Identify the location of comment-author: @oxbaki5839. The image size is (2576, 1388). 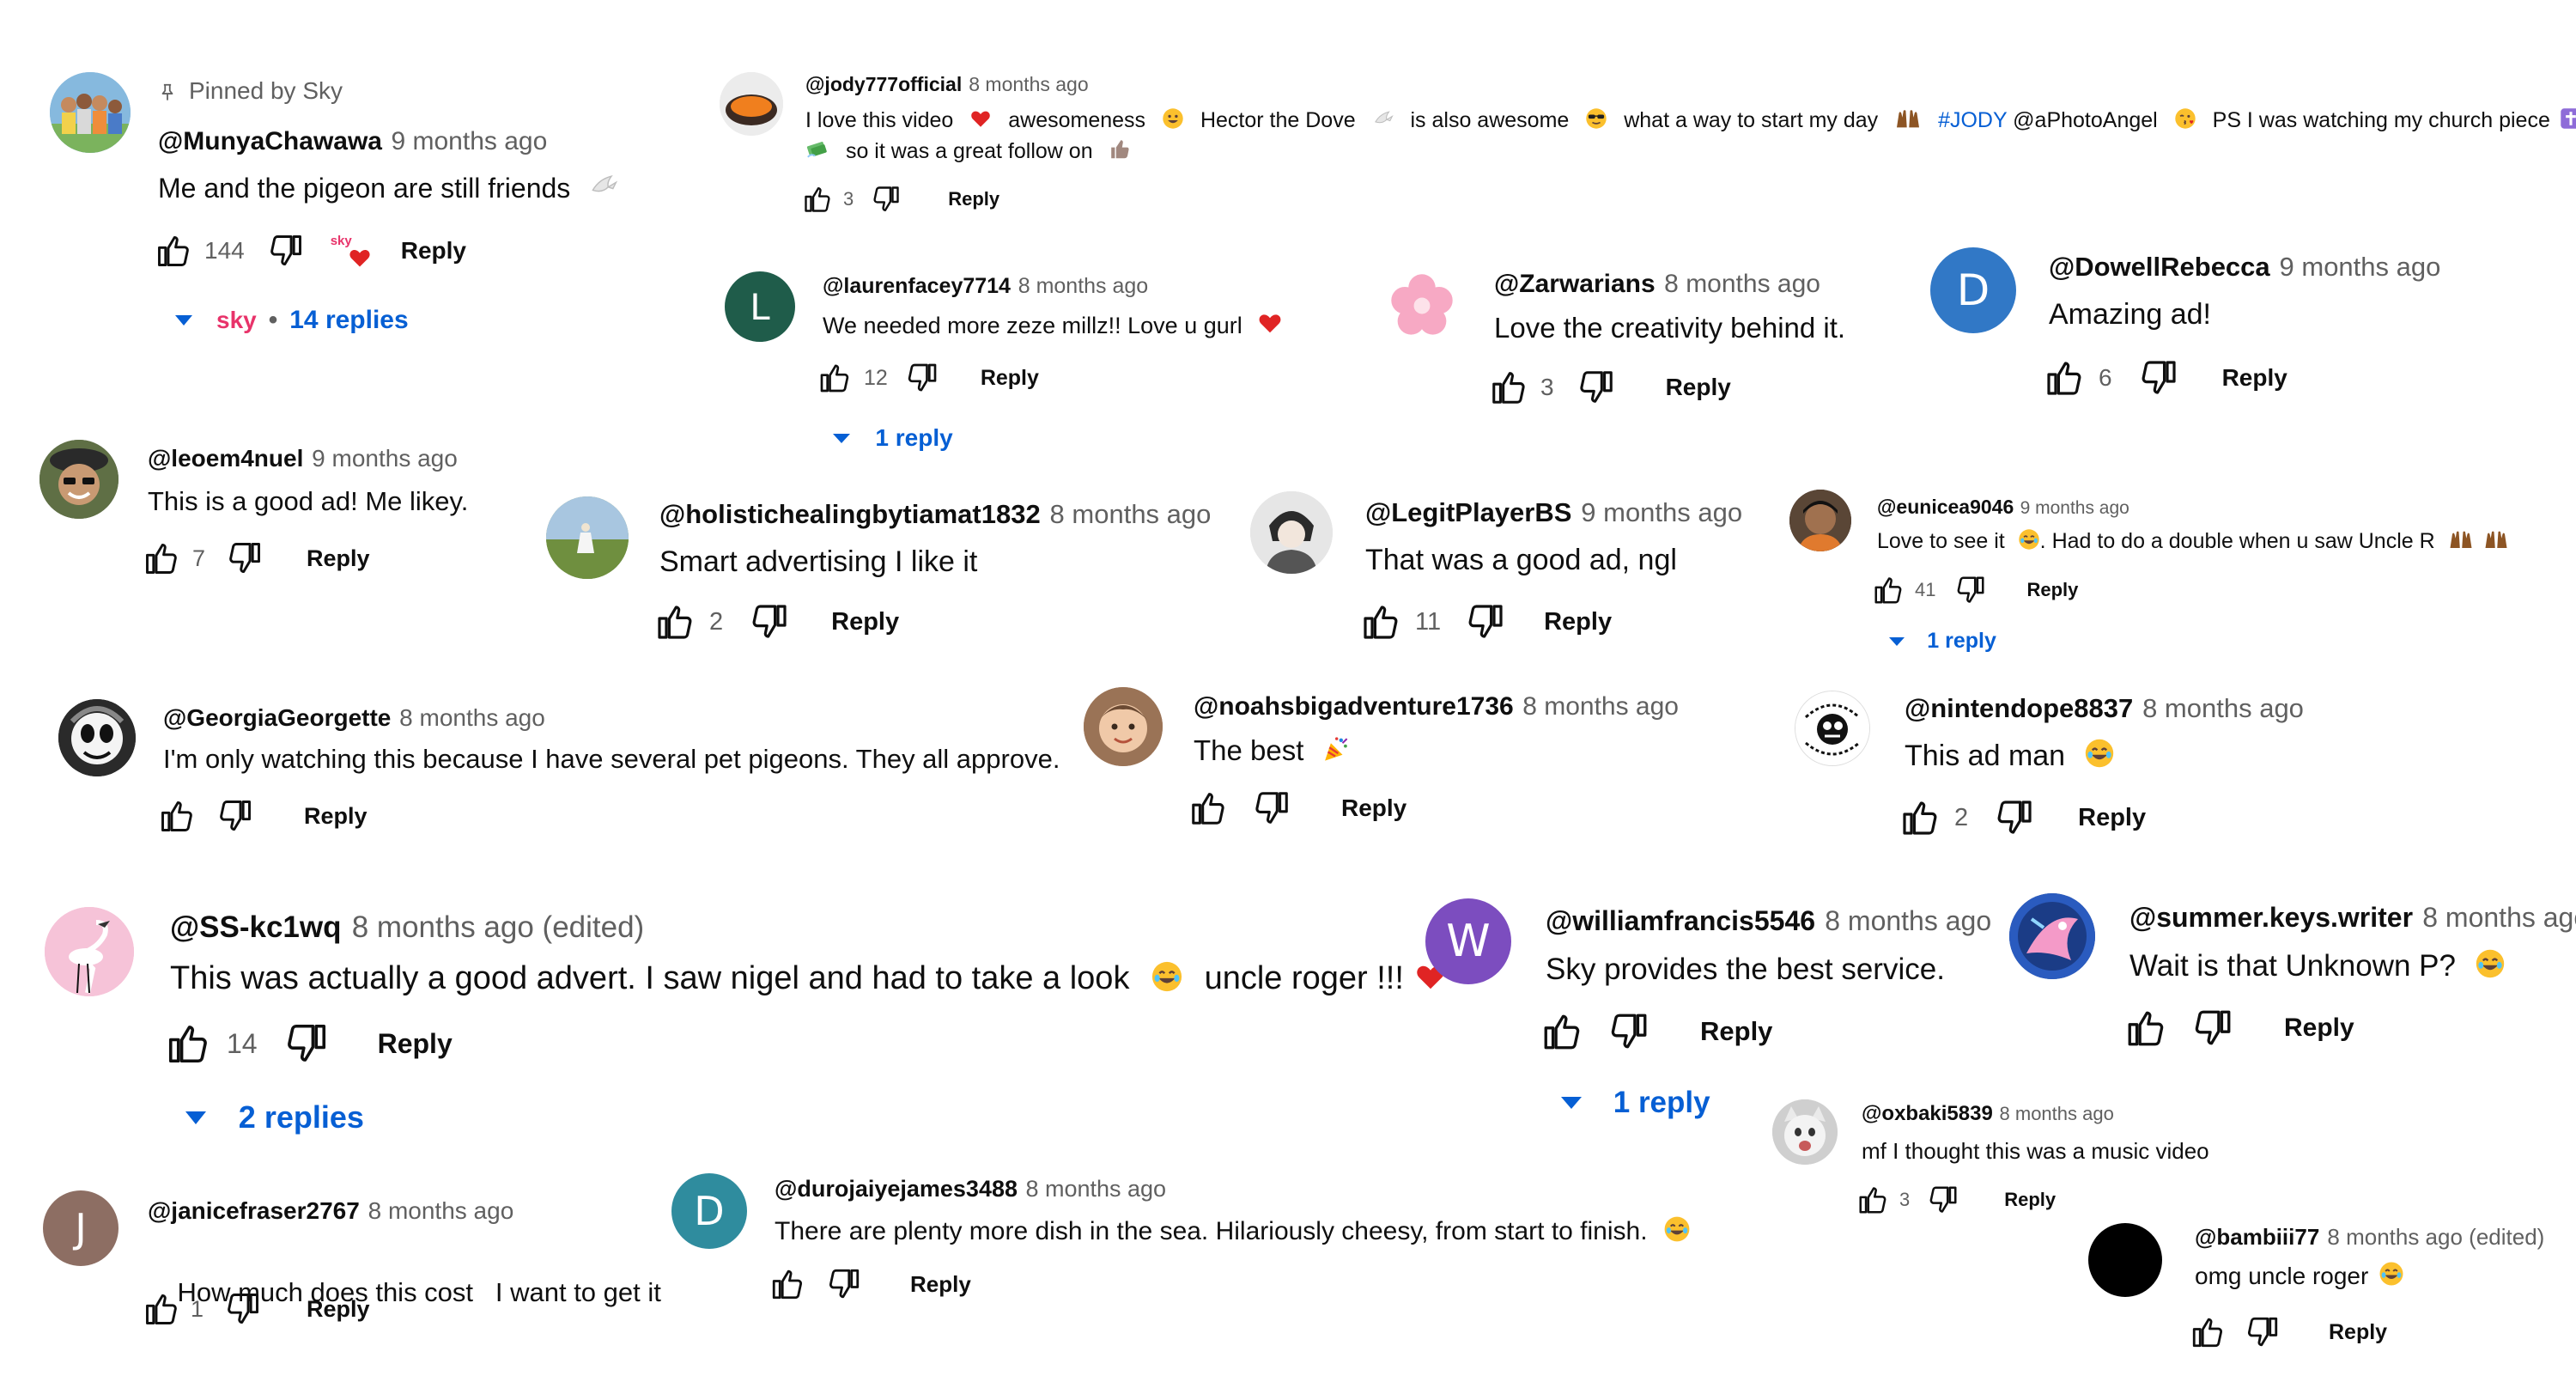
(1928, 1113).